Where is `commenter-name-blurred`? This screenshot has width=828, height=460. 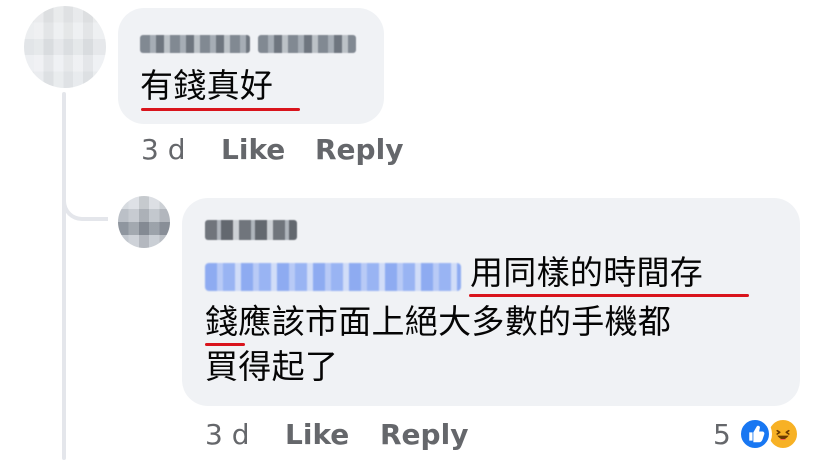
commenter-name-blurred is located at coordinates (195, 44).